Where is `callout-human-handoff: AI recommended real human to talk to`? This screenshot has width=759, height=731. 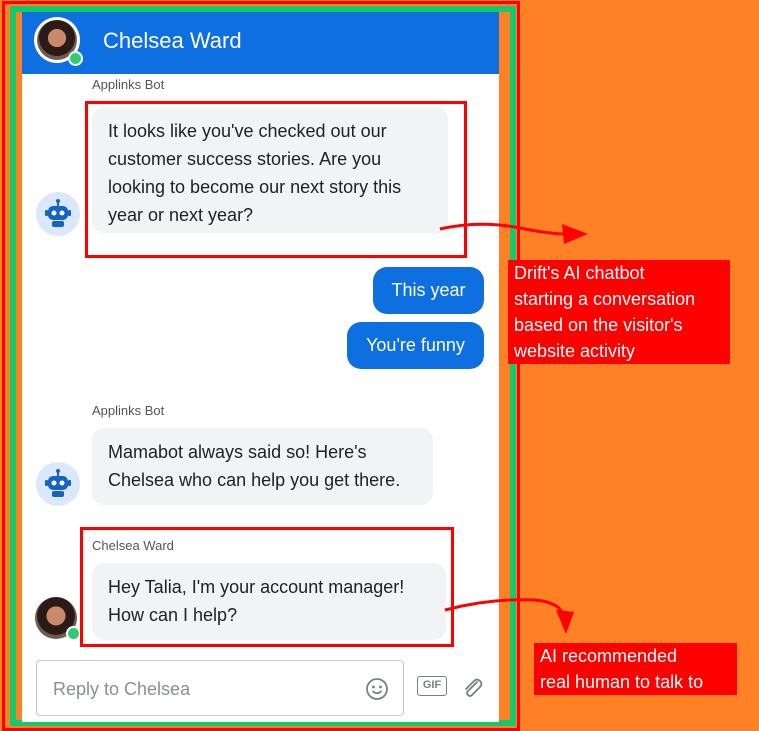
callout-human-handoff: AI recommended real human to talk to is located at coordinates (635, 669).